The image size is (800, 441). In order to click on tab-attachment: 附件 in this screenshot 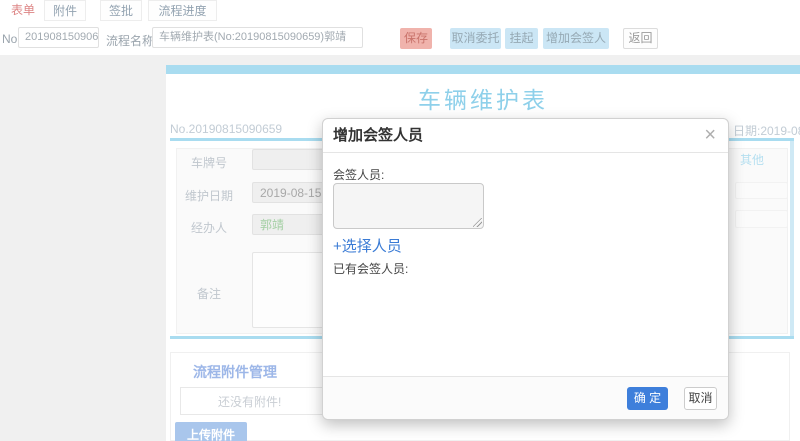, I will do `click(65, 10)`.